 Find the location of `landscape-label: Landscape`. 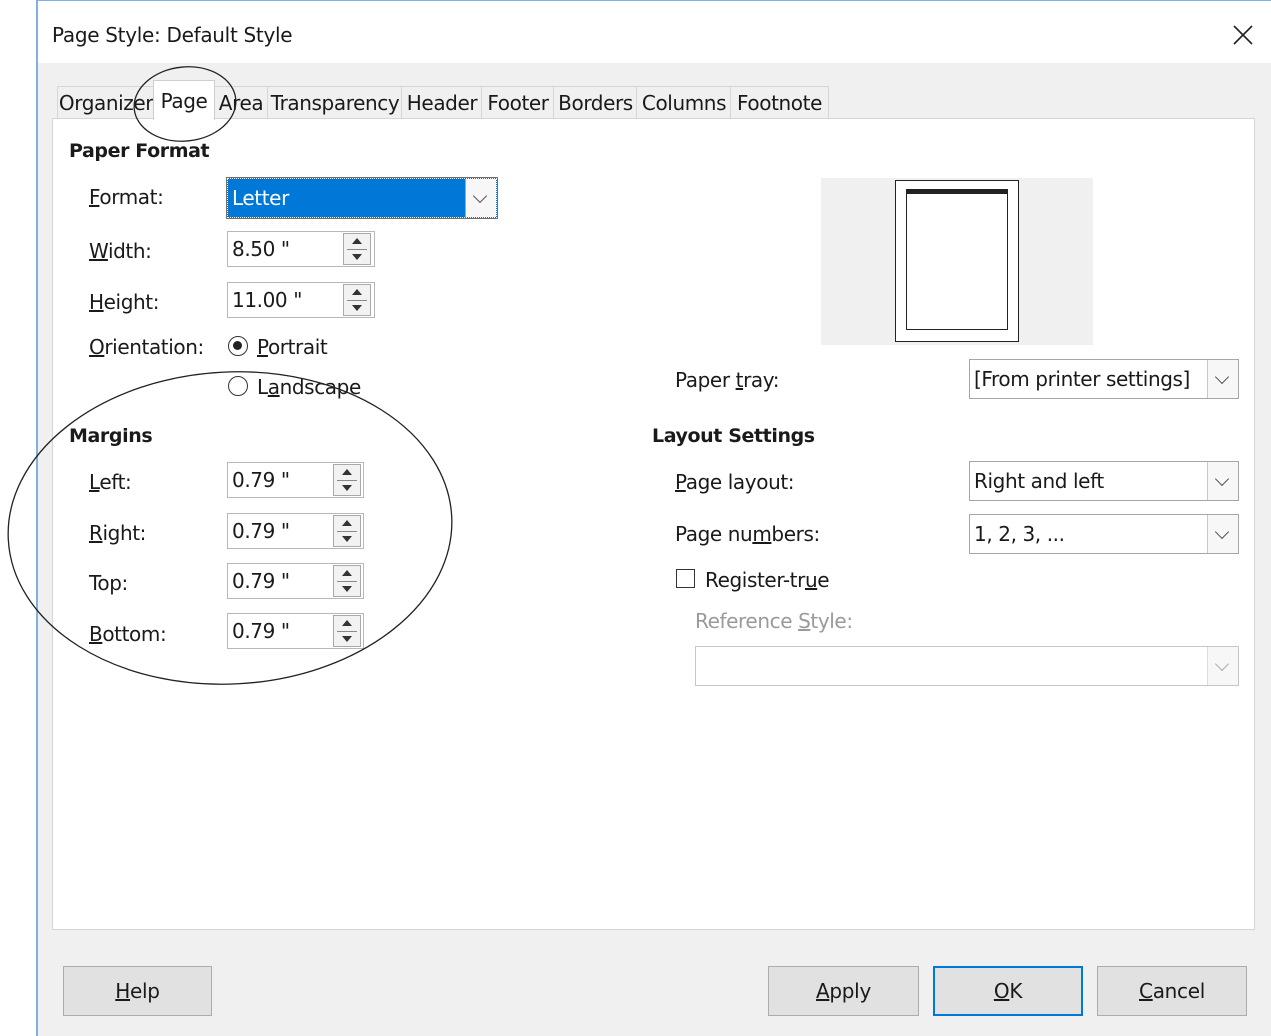

landscape-label: Landscape is located at coordinates (309, 387).